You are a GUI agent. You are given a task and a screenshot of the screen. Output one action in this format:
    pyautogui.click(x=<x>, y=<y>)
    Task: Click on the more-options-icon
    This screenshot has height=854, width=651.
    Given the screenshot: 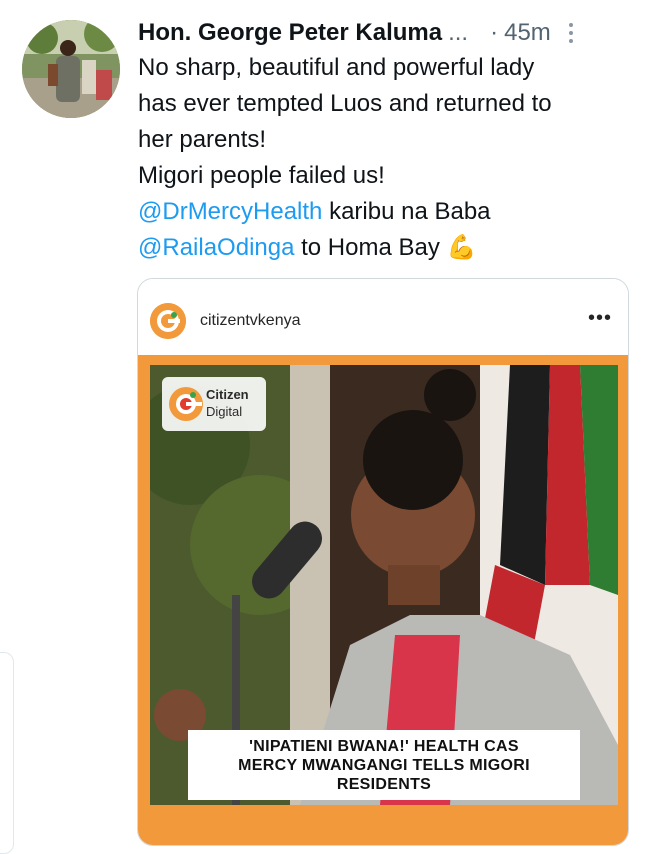 What is the action you would take?
    pyautogui.click(x=571, y=33)
    